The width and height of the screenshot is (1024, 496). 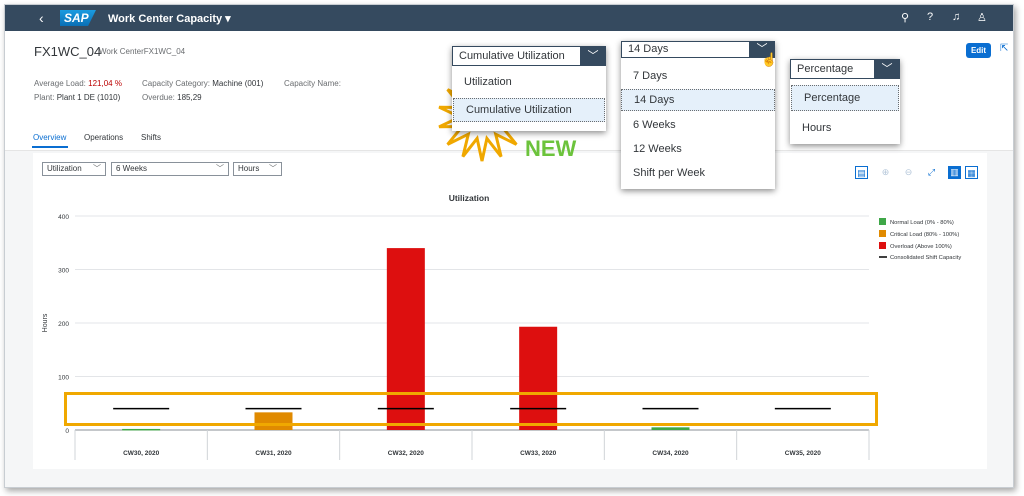 What do you see at coordinates (698, 100) in the screenshot?
I see `period-option-14days: 14 Days` at bounding box center [698, 100].